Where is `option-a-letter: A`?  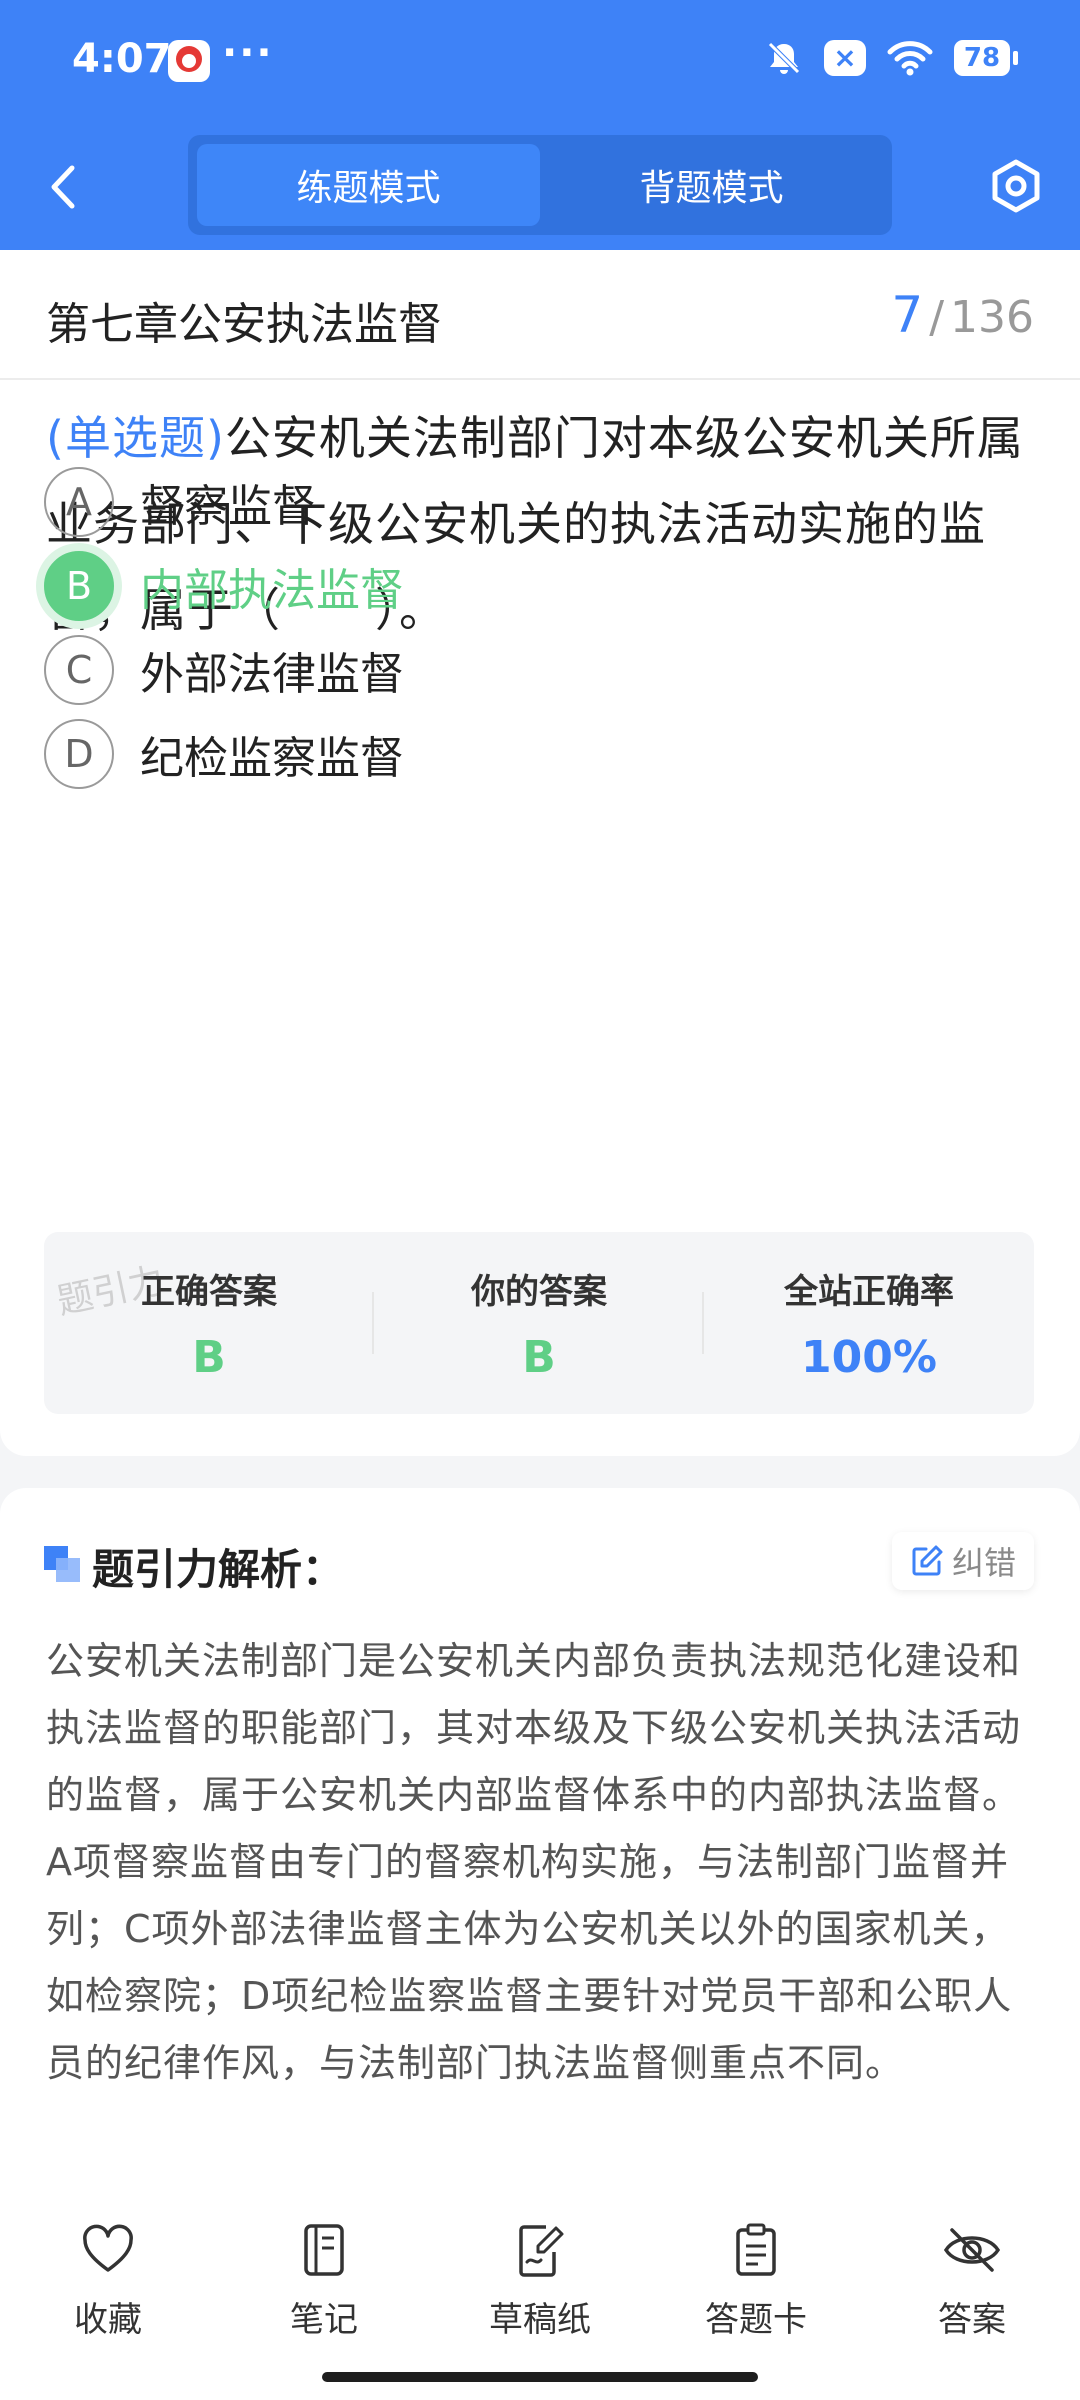
option-a-letter: A is located at coordinates (79, 502).